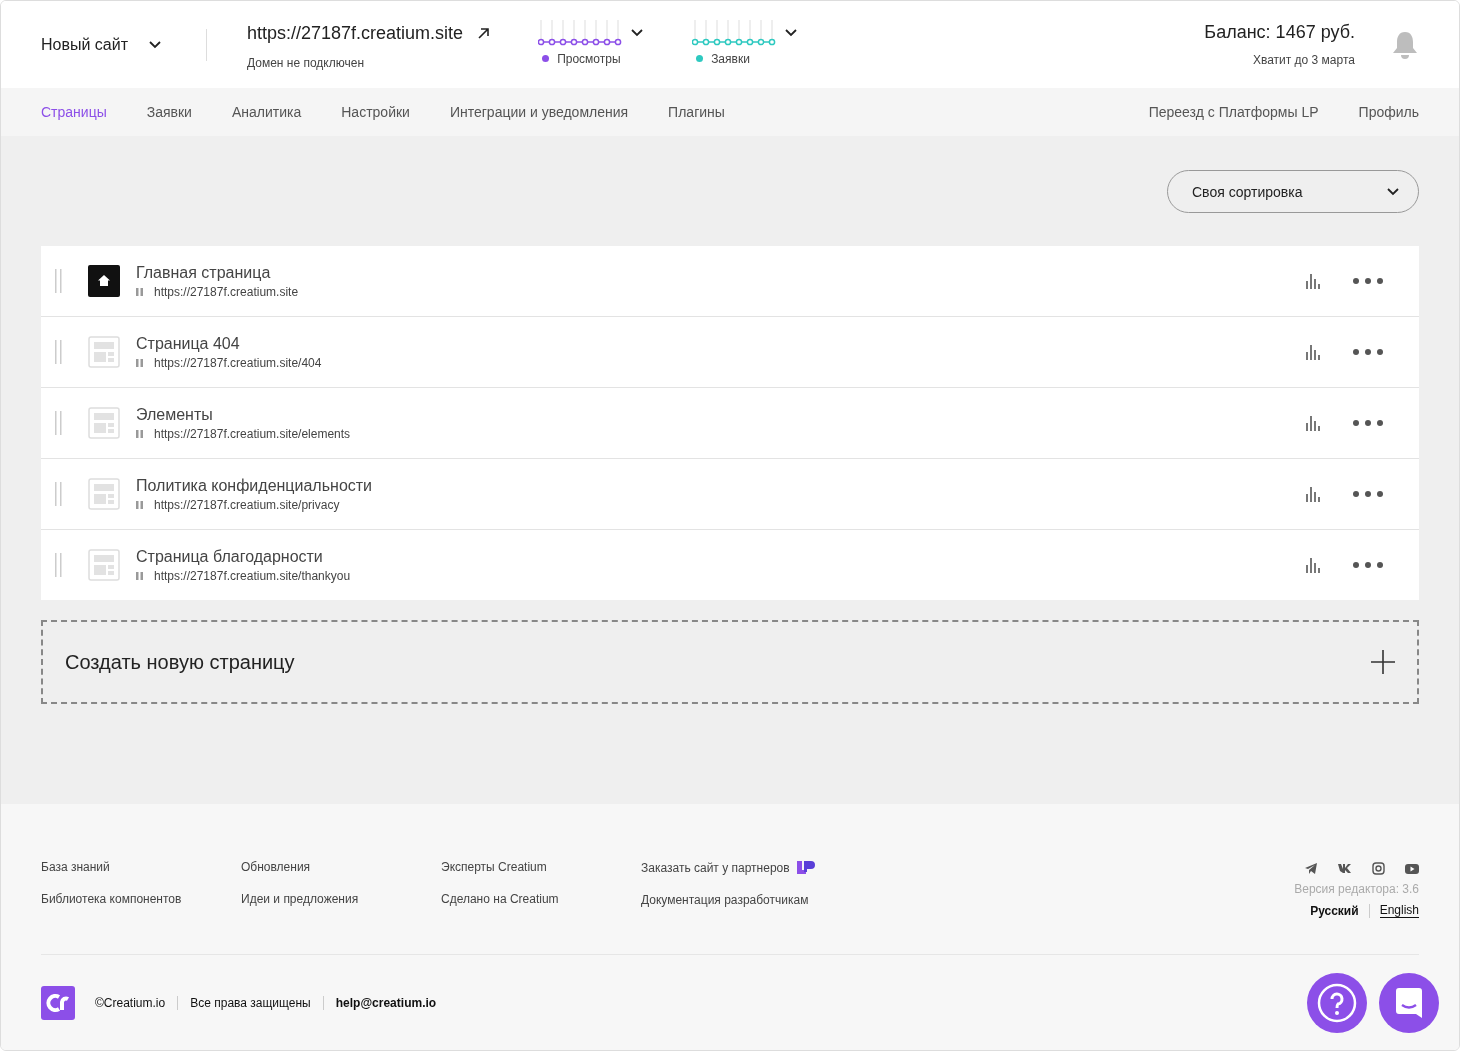 This screenshot has height=1051, width=1460. Describe the element at coordinates (1279, 32) in the screenshot. I see `balance-amount: Баланс: 1467 руб.` at that location.